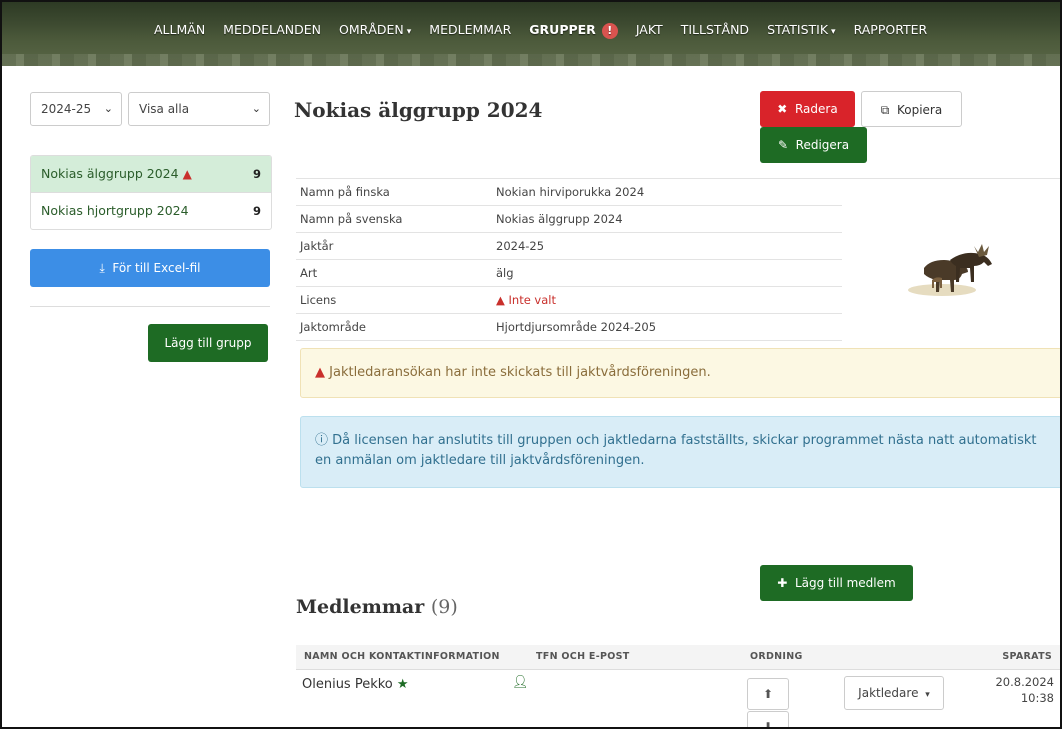 This screenshot has width=1062, height=729. What do you see at coordinates (715, 30) in the screenshot?
I see `nav-item-tillstand: TILLSTÅND` at bounding box center [715, 30].